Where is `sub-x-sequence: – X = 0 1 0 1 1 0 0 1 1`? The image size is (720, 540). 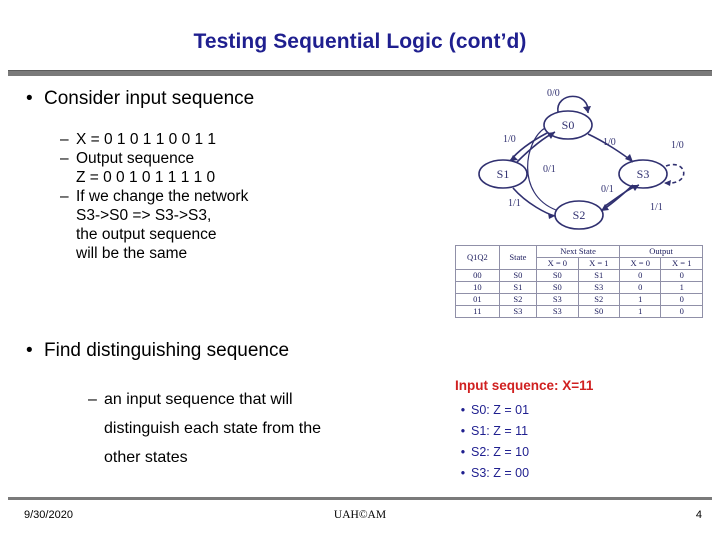 sub-x-sequence: – X = 0 1 0 1 1 0 0 1 1 is located at coordinates (138, 139).